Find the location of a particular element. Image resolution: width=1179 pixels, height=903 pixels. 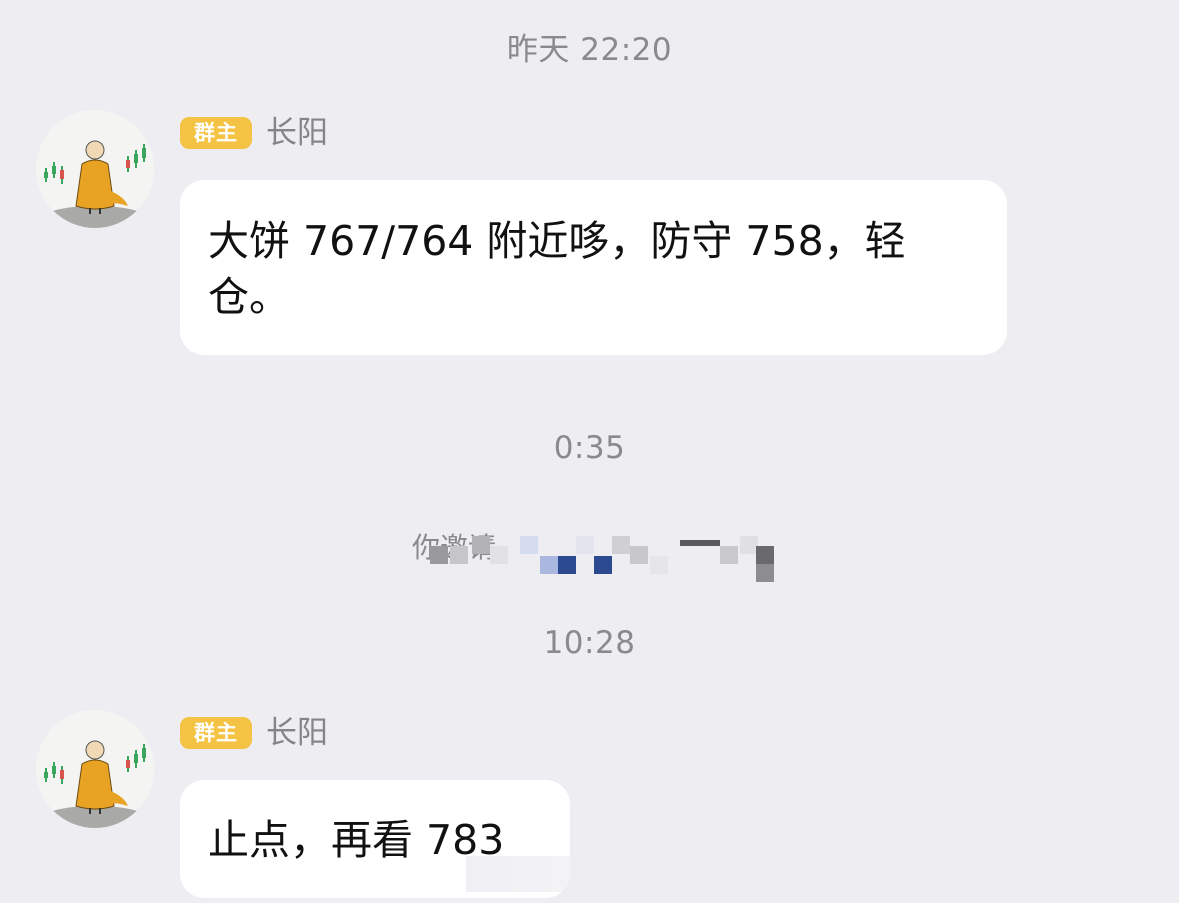

message-bubble: 大饼 767/764 附近哆，防守 758，轻仓。 is located at coordinates (593, 267).